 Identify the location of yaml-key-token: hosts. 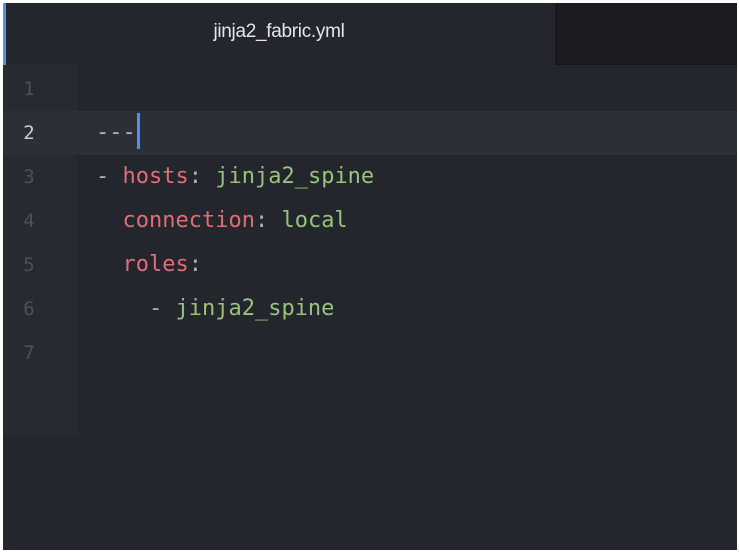
(155, 176).